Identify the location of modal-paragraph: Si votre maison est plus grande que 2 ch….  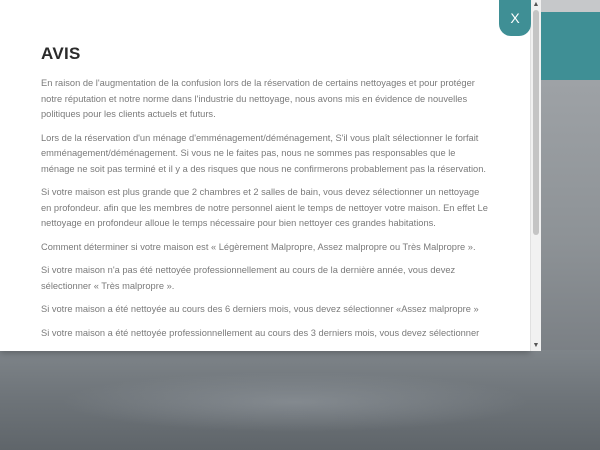
(264, 207).